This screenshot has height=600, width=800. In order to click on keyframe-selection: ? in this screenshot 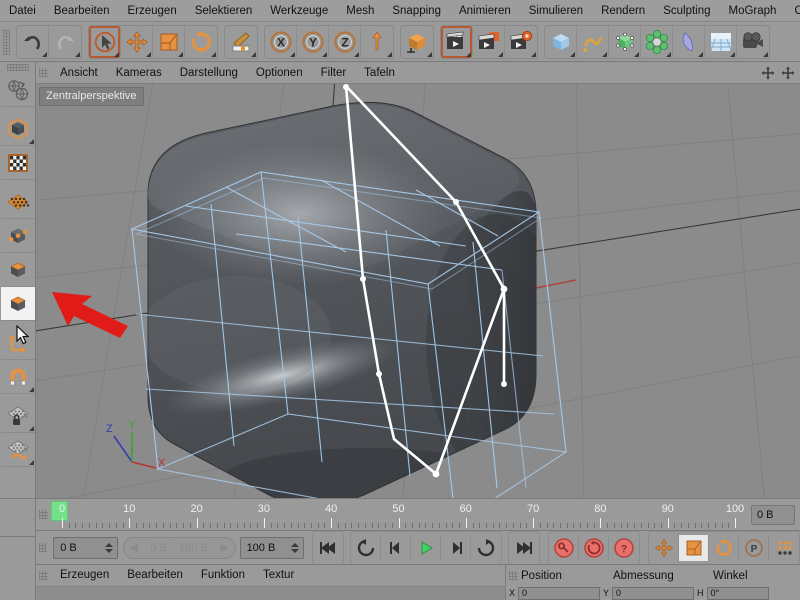, I will do `click(624, 548)`.